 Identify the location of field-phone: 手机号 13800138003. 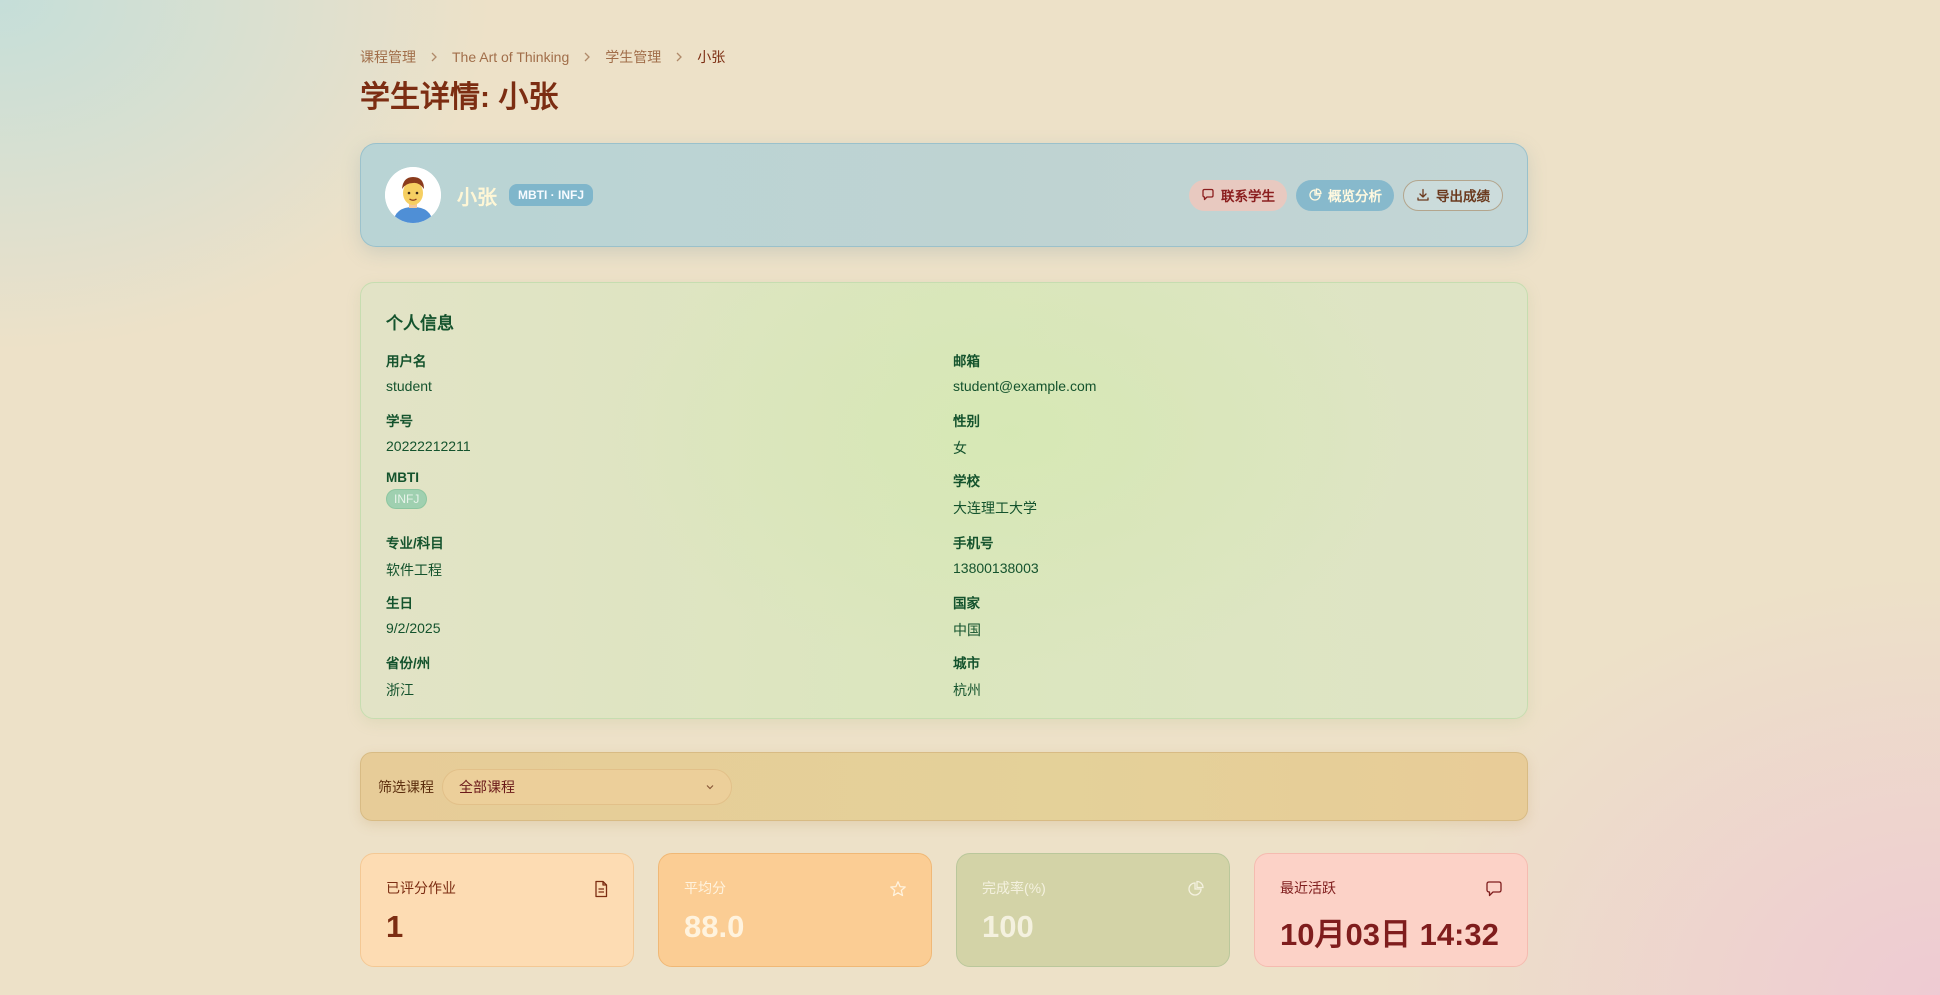
(1213, 554).